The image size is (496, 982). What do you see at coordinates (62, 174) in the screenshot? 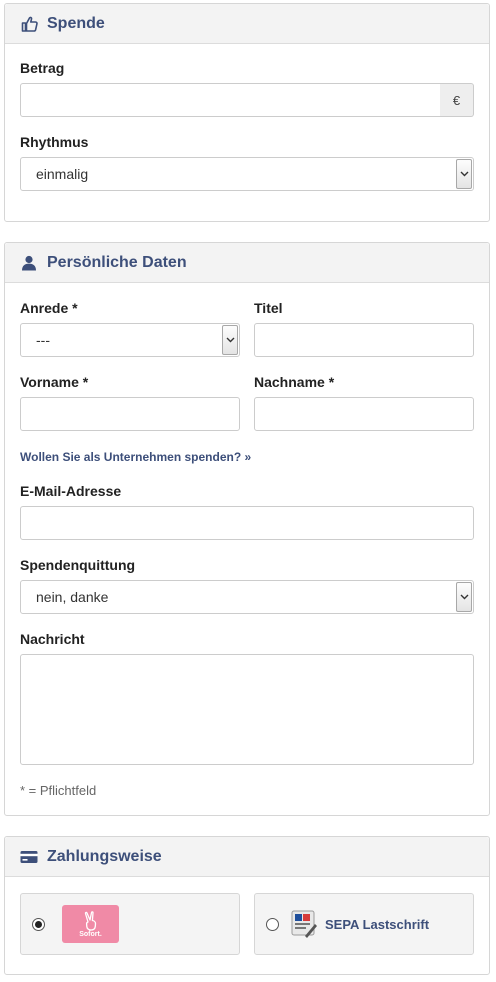
I see `rhythmus-selected-value: einmalig` at bounding box center [62, 174].